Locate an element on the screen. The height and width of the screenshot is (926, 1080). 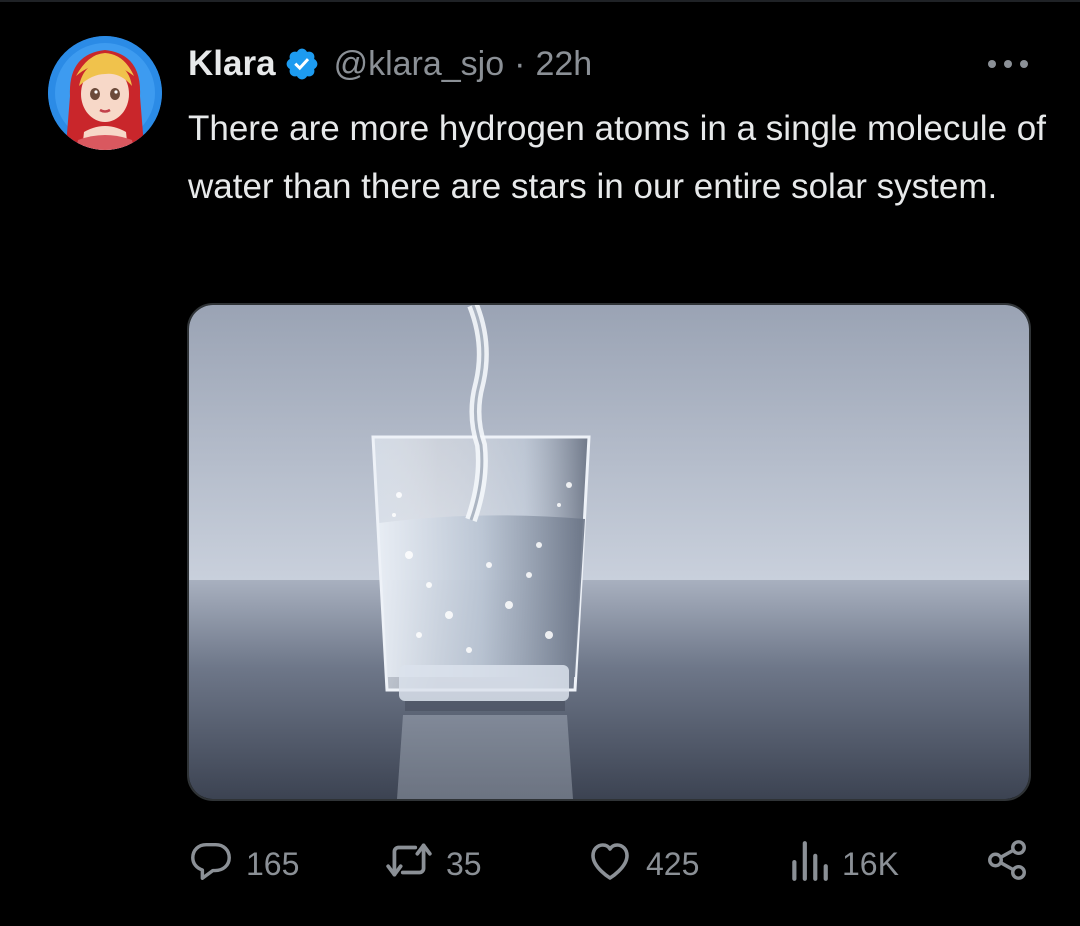
views-icon is located at coordinates (815, 864).